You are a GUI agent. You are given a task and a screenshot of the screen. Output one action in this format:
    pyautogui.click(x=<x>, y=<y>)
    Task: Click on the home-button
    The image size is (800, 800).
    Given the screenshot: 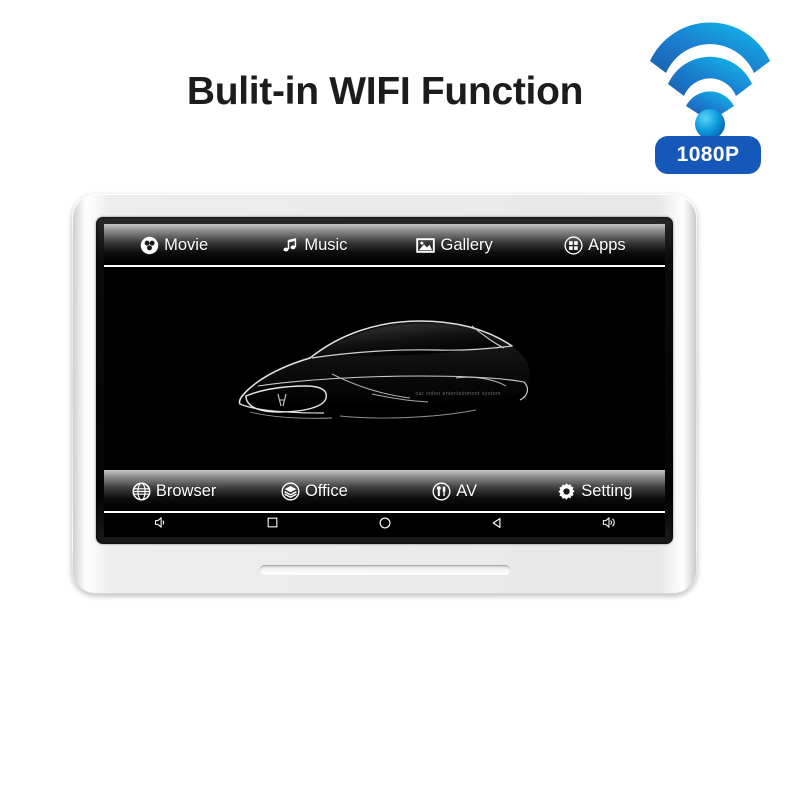 What is the action you would take?
    pyautogui.click(x=384, y=525)
    